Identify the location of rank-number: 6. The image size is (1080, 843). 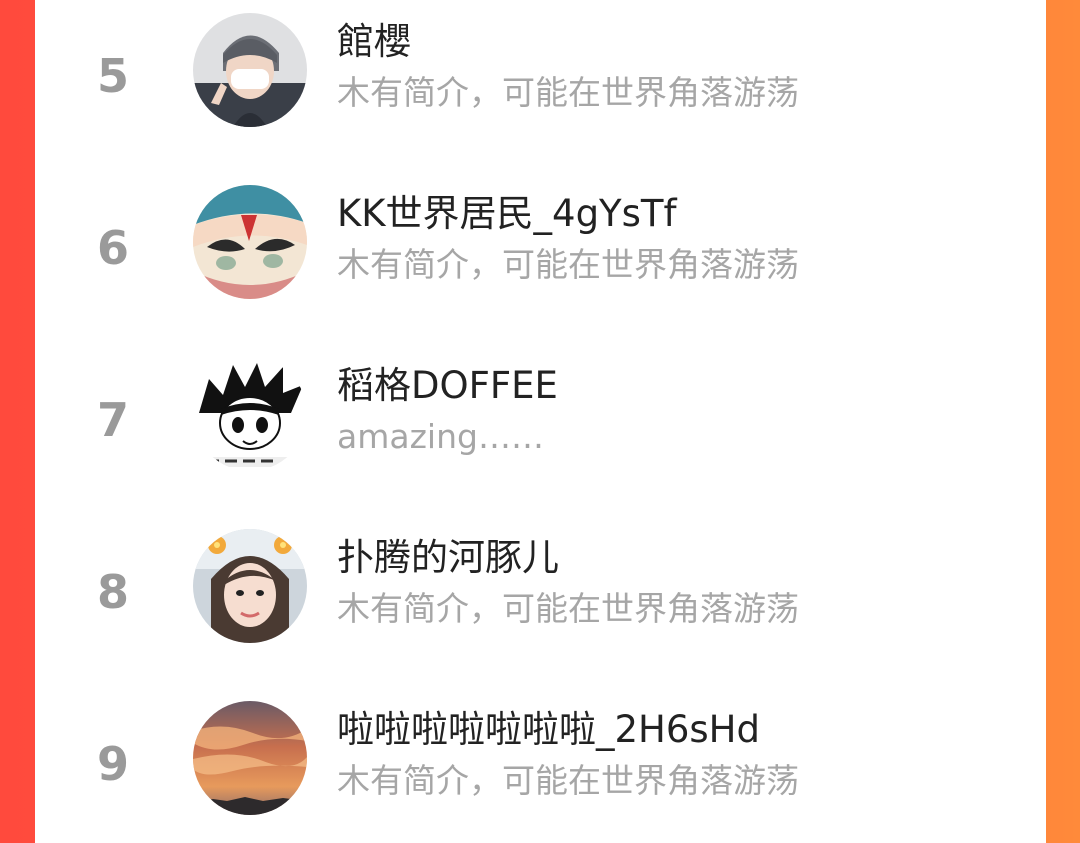
(112, 248).